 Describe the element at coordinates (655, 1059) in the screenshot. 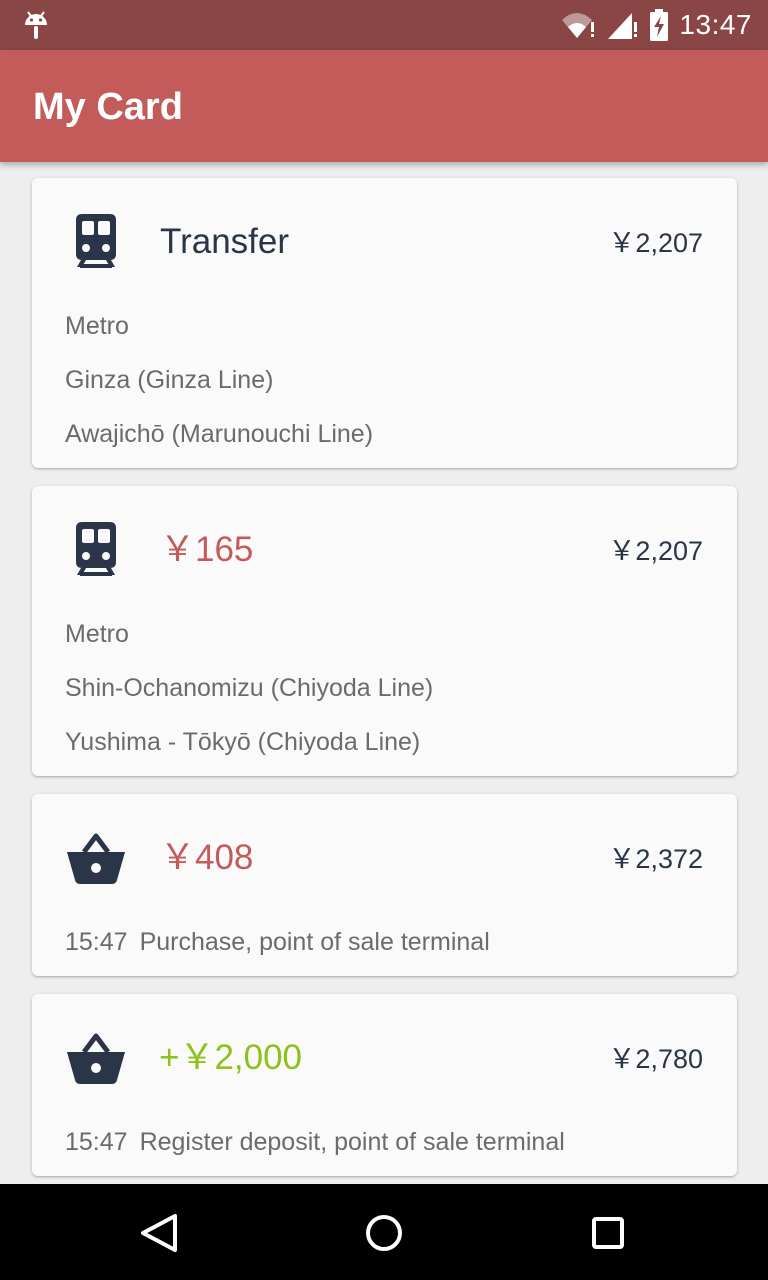

I see `balance-amount: ￥2,780` at that location.